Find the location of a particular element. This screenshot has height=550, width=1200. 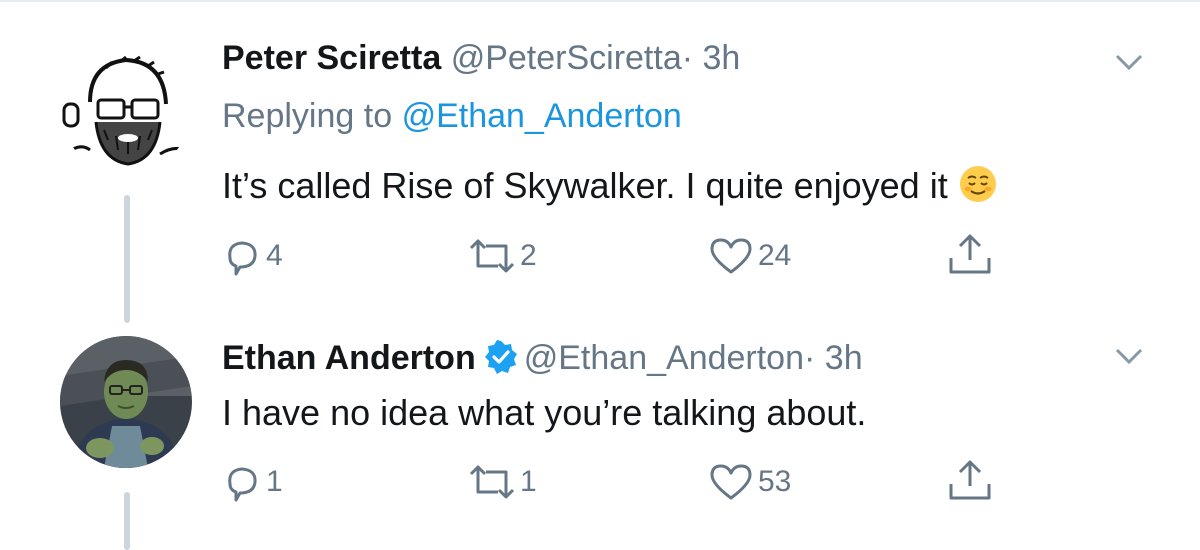

retweet-button: 1 is located at coordinates (502, 482).